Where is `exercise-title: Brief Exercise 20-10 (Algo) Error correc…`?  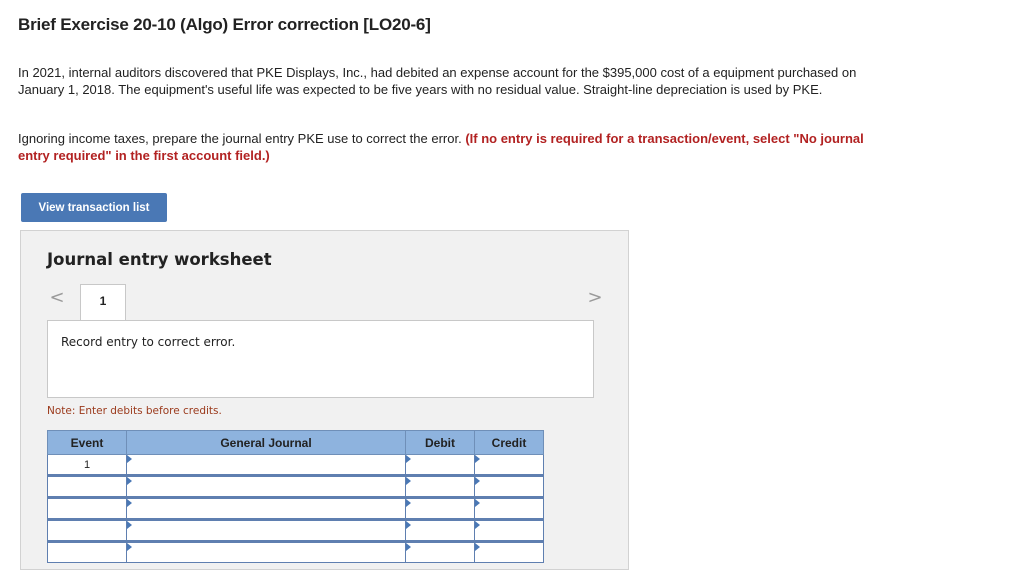
exercise-title: Brief Exercise 20-10 (Algo) Error correc… is located at coordinates (224, 24).